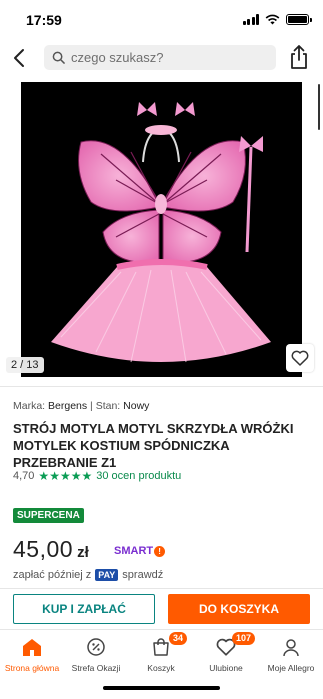 The image size is (323, 699). What do you see at coordinates (272, 19) in the screenshot?
I see `wifi-icon` at bounding box center [272, 19].